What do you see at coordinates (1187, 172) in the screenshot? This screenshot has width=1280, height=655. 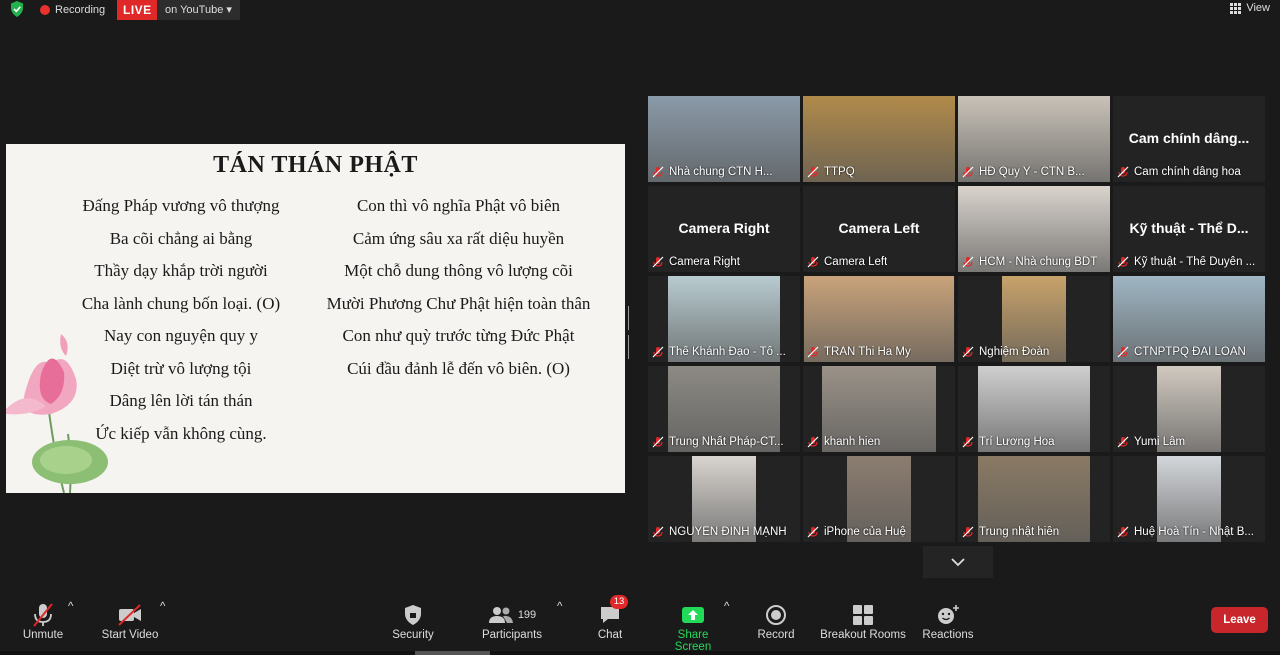 I see `participant-name: Cam chính dâng hoa` at bounding box center [1187, 172].